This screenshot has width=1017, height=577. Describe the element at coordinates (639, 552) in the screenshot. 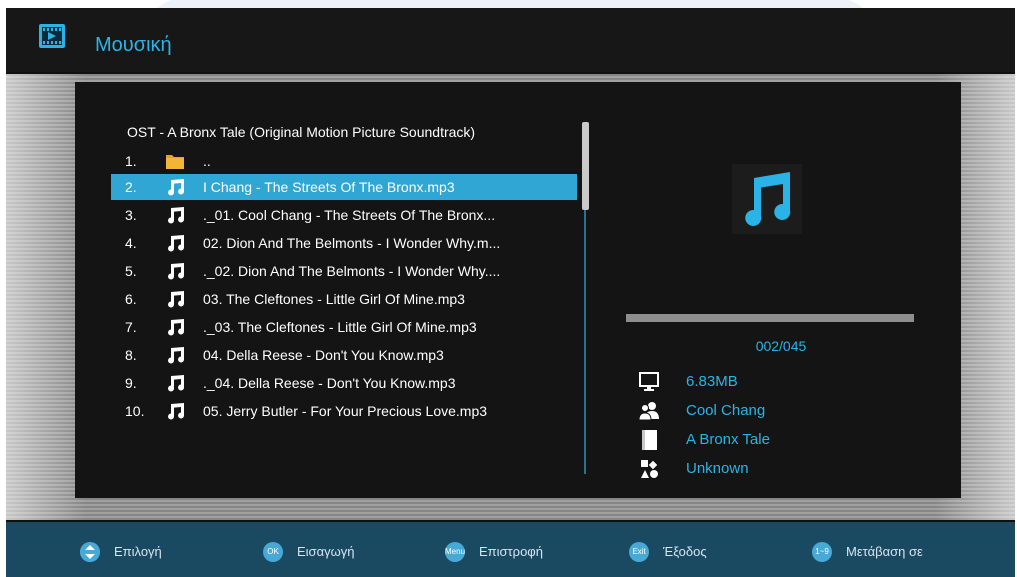

I see `exit-key-badge: Exit` at that location.